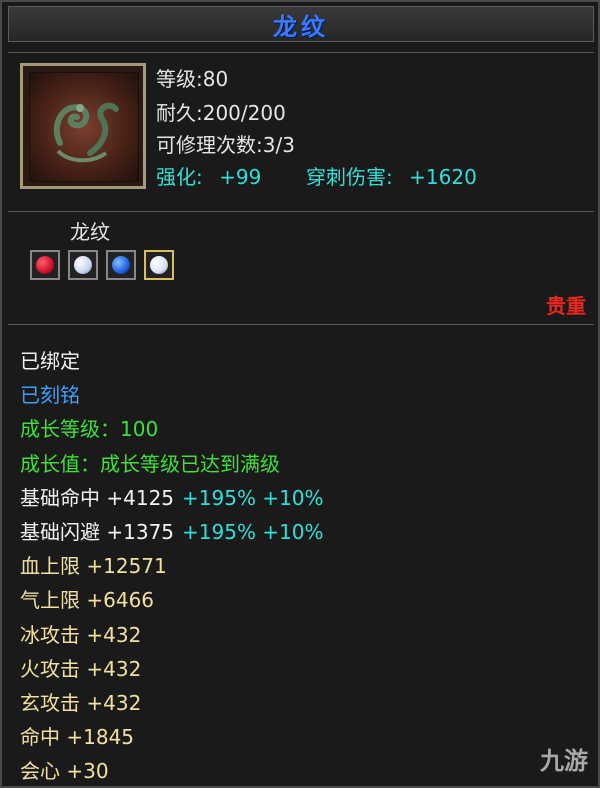 Image resolution: width=600 pixels, height=788 pixels. What do you see at coordinates (81, 668) in the screenshot?
I see `attribute-text: 火攻击 +432` at bounding box center [81, 668].